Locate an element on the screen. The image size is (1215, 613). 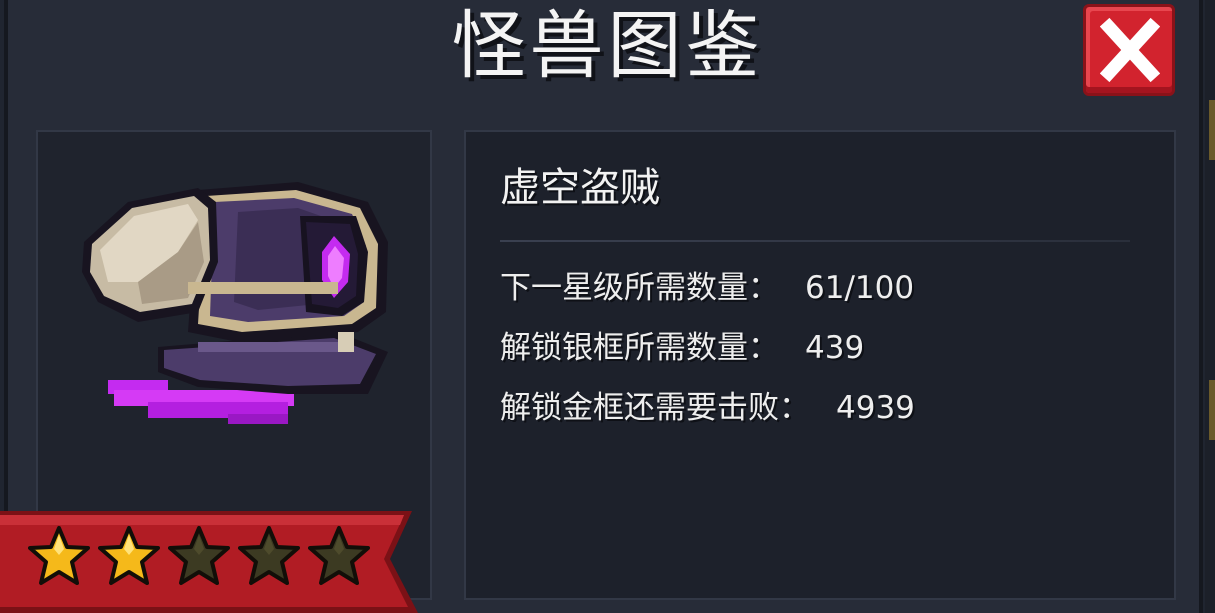
monster-name: 虚空盗贼 is located at coordinates (580, 188).